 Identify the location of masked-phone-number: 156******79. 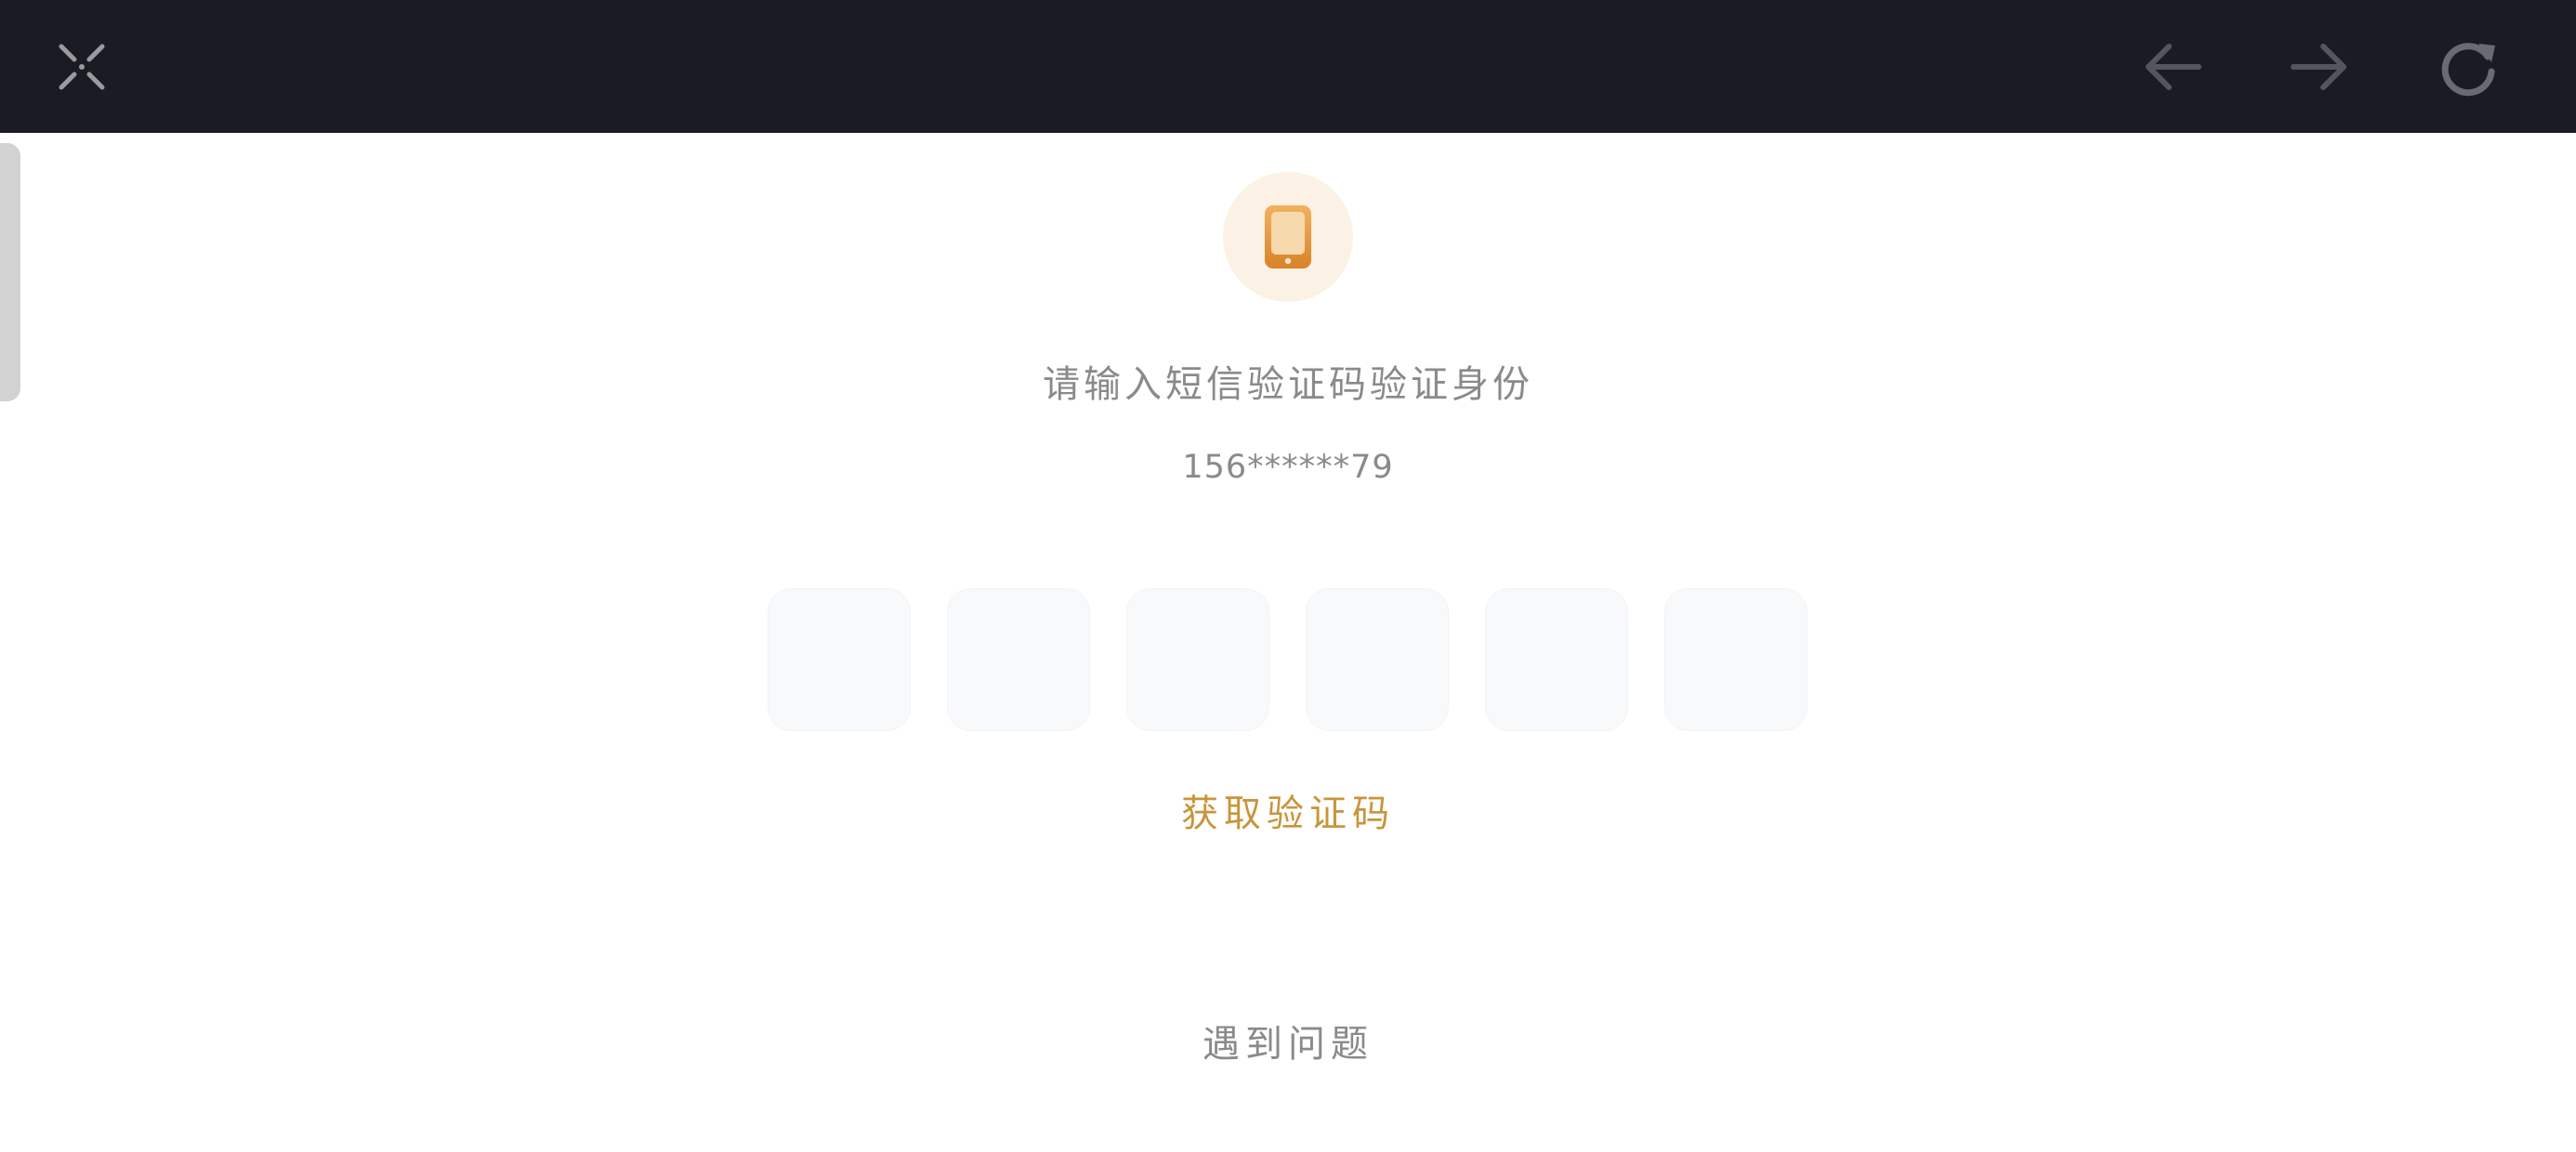
(1288, 467).